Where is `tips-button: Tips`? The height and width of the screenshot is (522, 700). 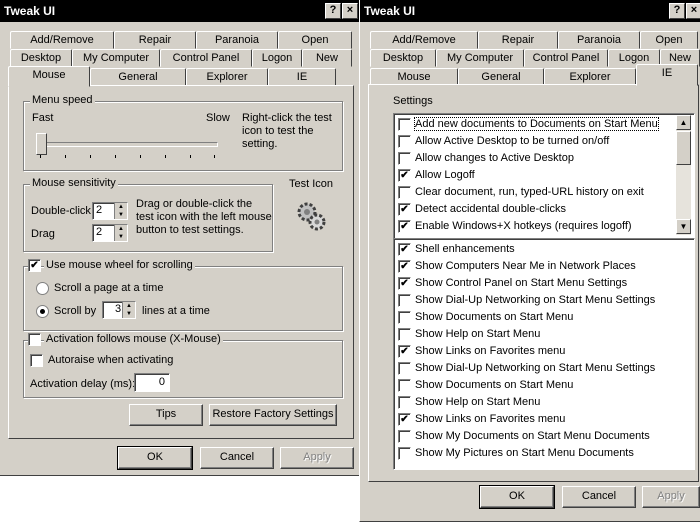
tips-button: Tips is located at coordinates (166, 415).